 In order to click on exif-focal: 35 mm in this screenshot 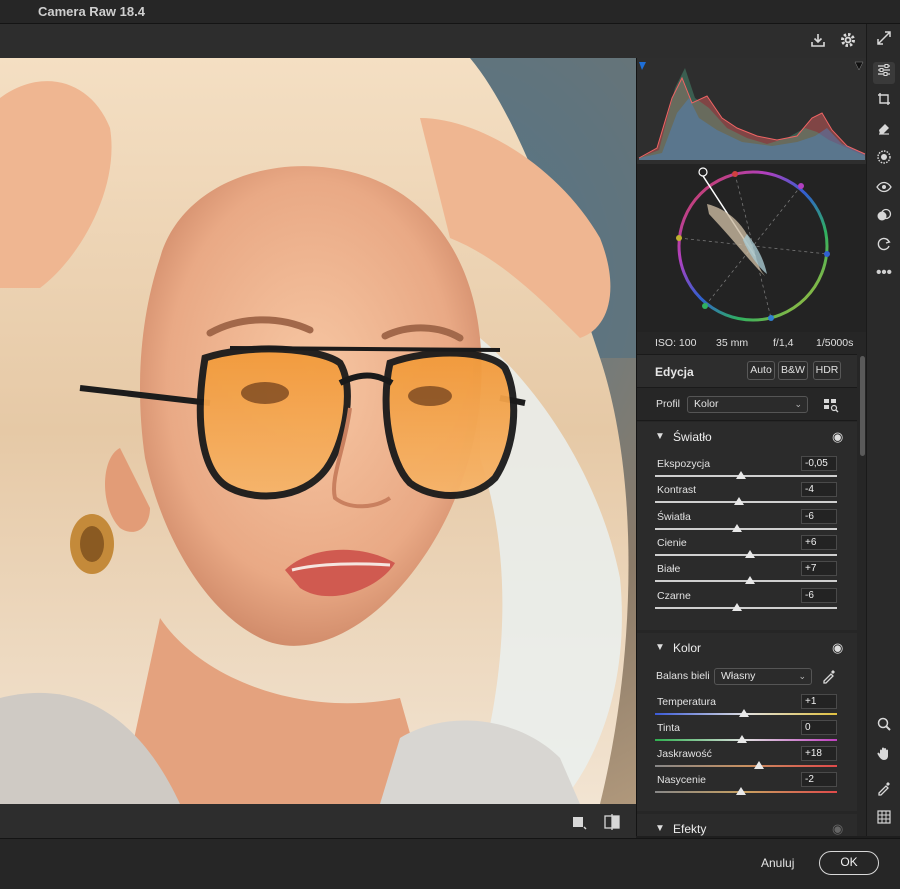, I will do `click(732, 343)`.